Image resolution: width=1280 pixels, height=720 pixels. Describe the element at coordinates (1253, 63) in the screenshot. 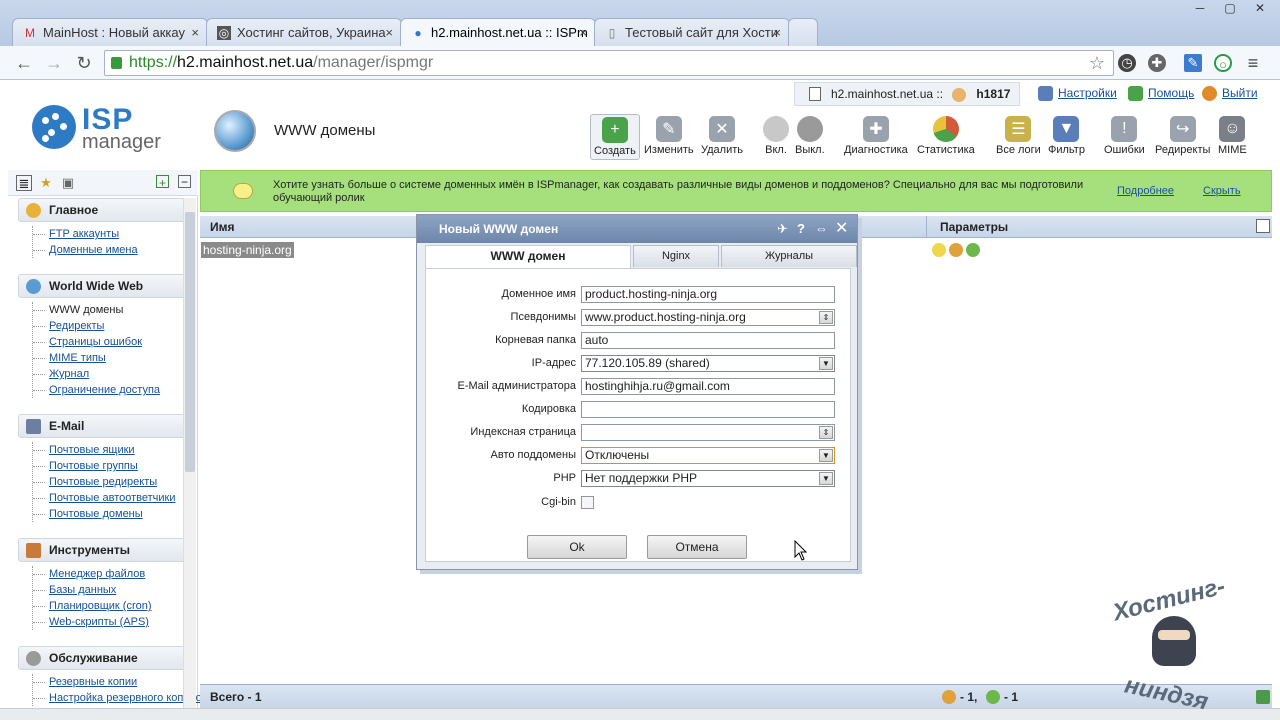

I see `menu-icon: ≡` at that location.